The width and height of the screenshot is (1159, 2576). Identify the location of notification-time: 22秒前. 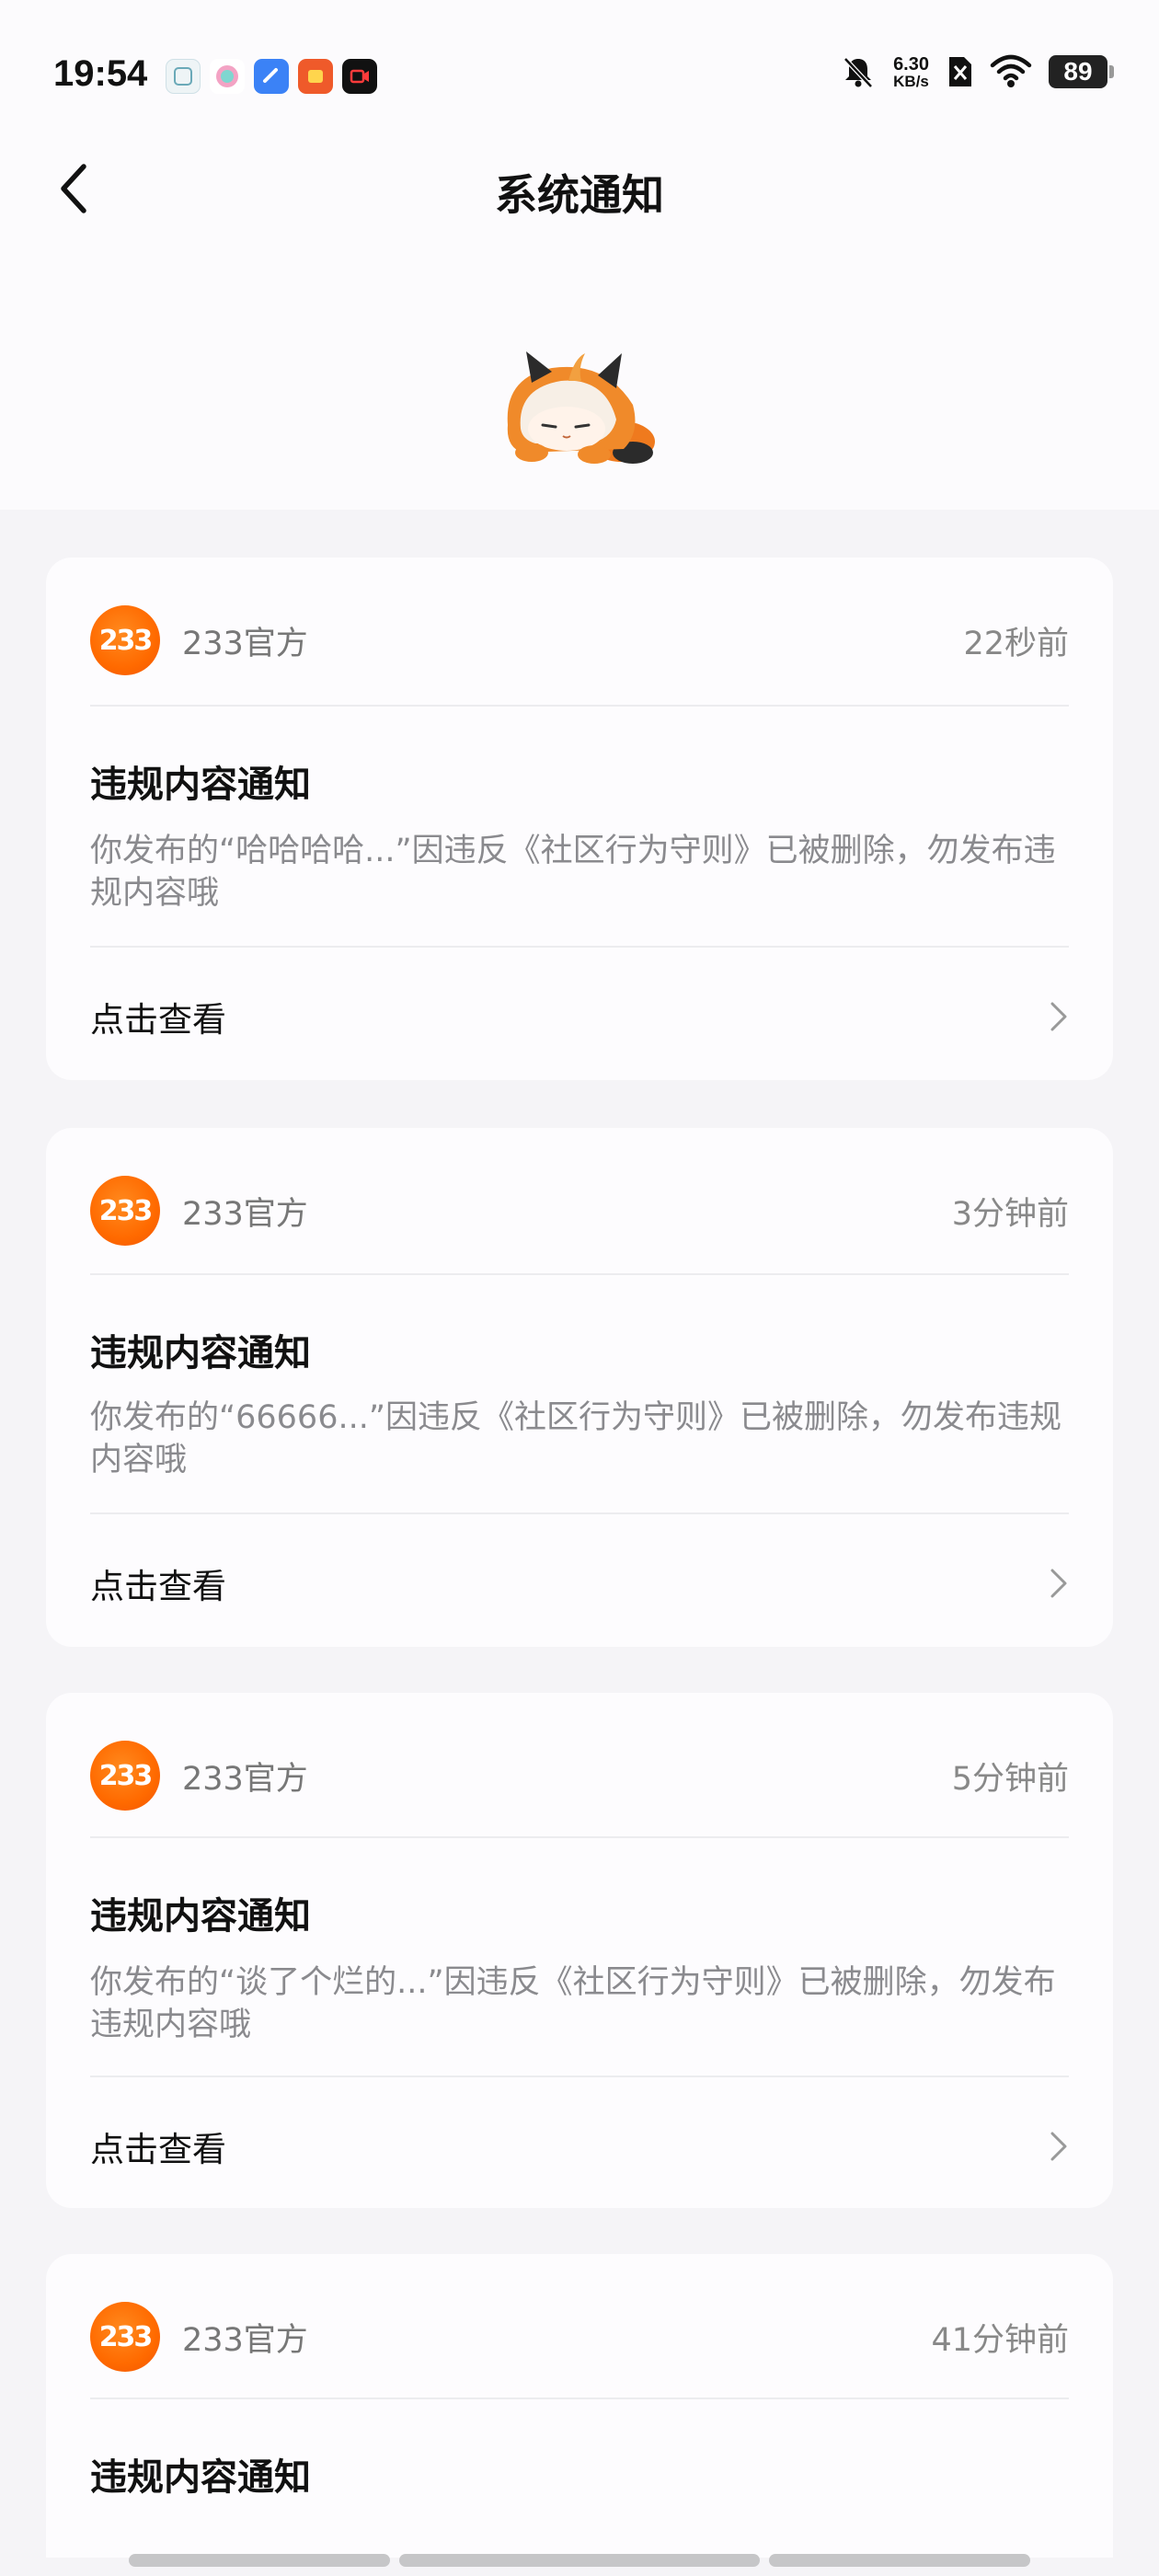
(1016, 643).